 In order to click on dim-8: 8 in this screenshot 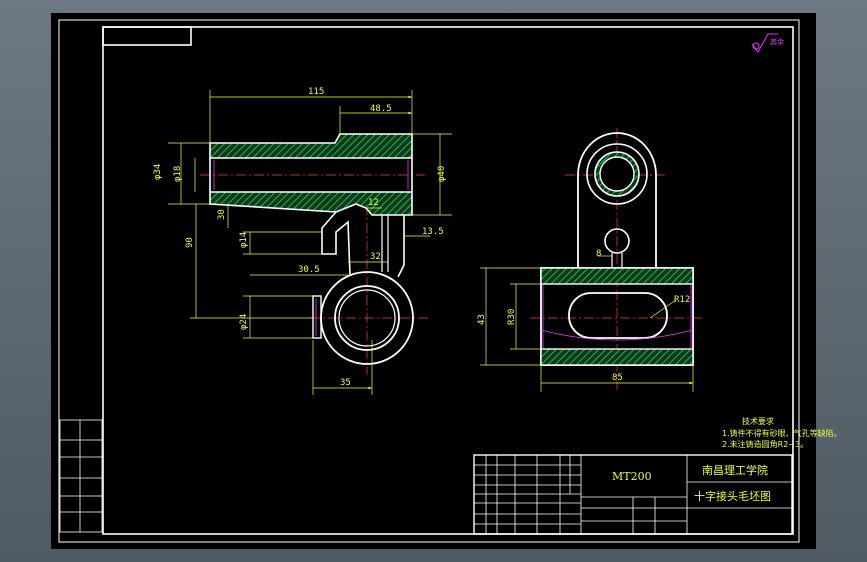, I will do `click(598, 254)`.